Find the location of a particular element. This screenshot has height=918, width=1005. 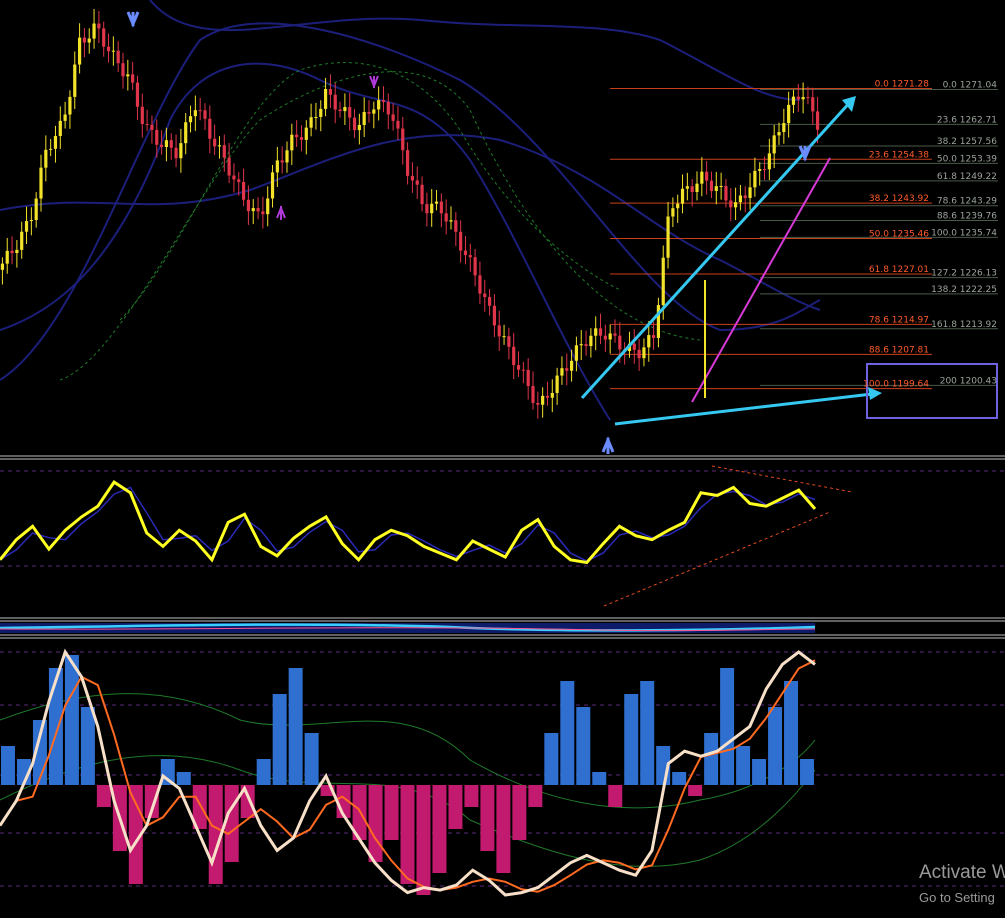

fib-label-right: 78.6 1243.29 is located at coordinates (967, 202).